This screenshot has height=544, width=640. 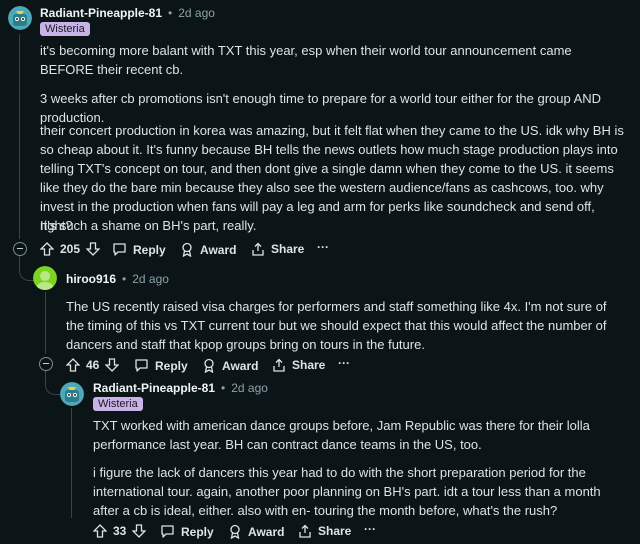 I want to click on vote-count: 205, so click(x=70, y=249).